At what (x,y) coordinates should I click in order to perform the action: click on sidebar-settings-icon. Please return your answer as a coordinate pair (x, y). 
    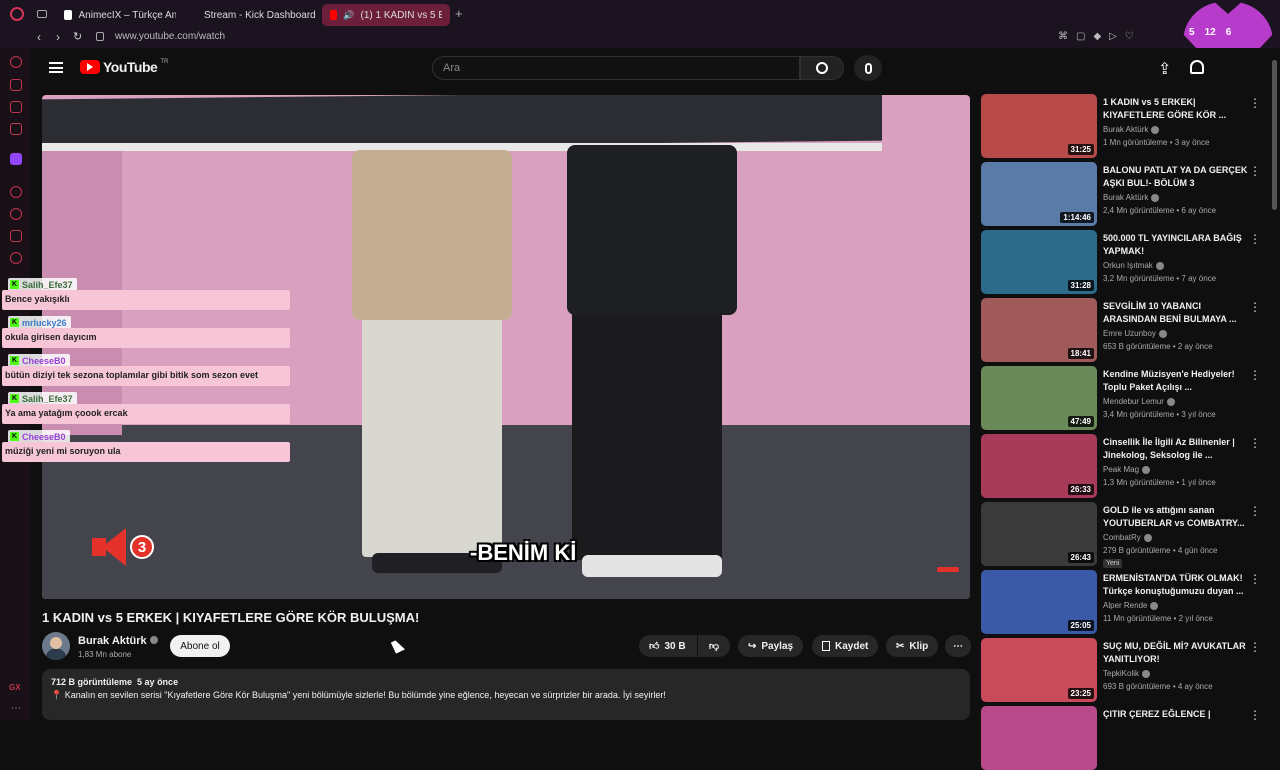
    Looking at the image, I should click on (16, 258).